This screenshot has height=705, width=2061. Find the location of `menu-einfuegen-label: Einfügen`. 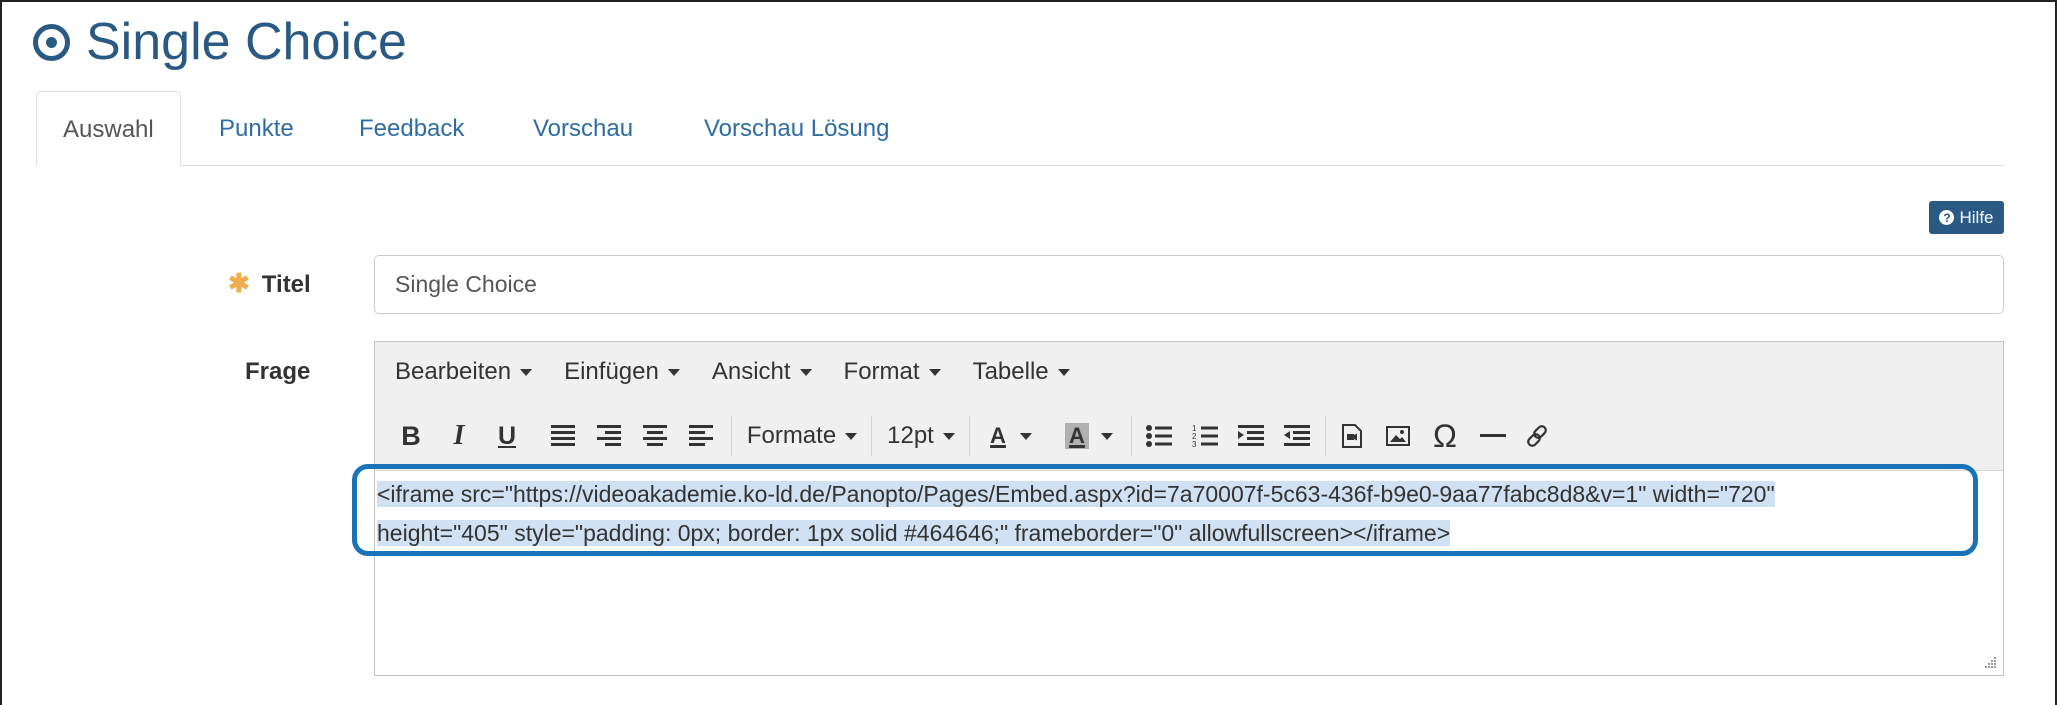

menu-einfuegen-label: Einfügen is located at coordinates (611, 371).